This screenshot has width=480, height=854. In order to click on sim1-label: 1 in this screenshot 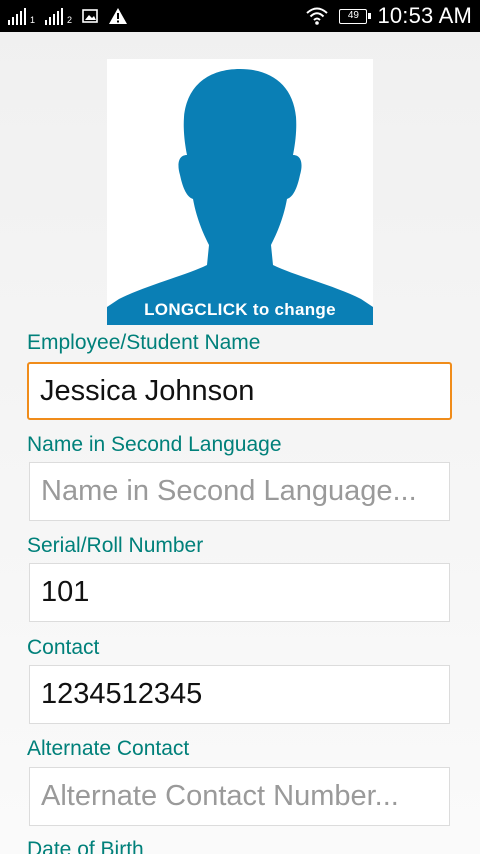, I will do `click(33, 20)`.